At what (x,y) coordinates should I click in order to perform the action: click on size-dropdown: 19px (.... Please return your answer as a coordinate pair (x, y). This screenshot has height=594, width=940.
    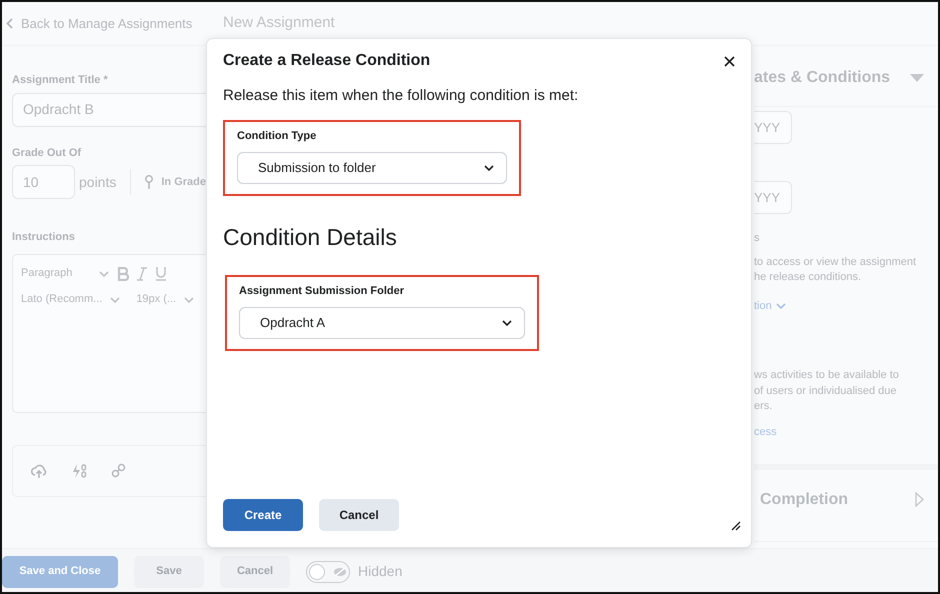
    Looking at the image, I should click on (165, 299).